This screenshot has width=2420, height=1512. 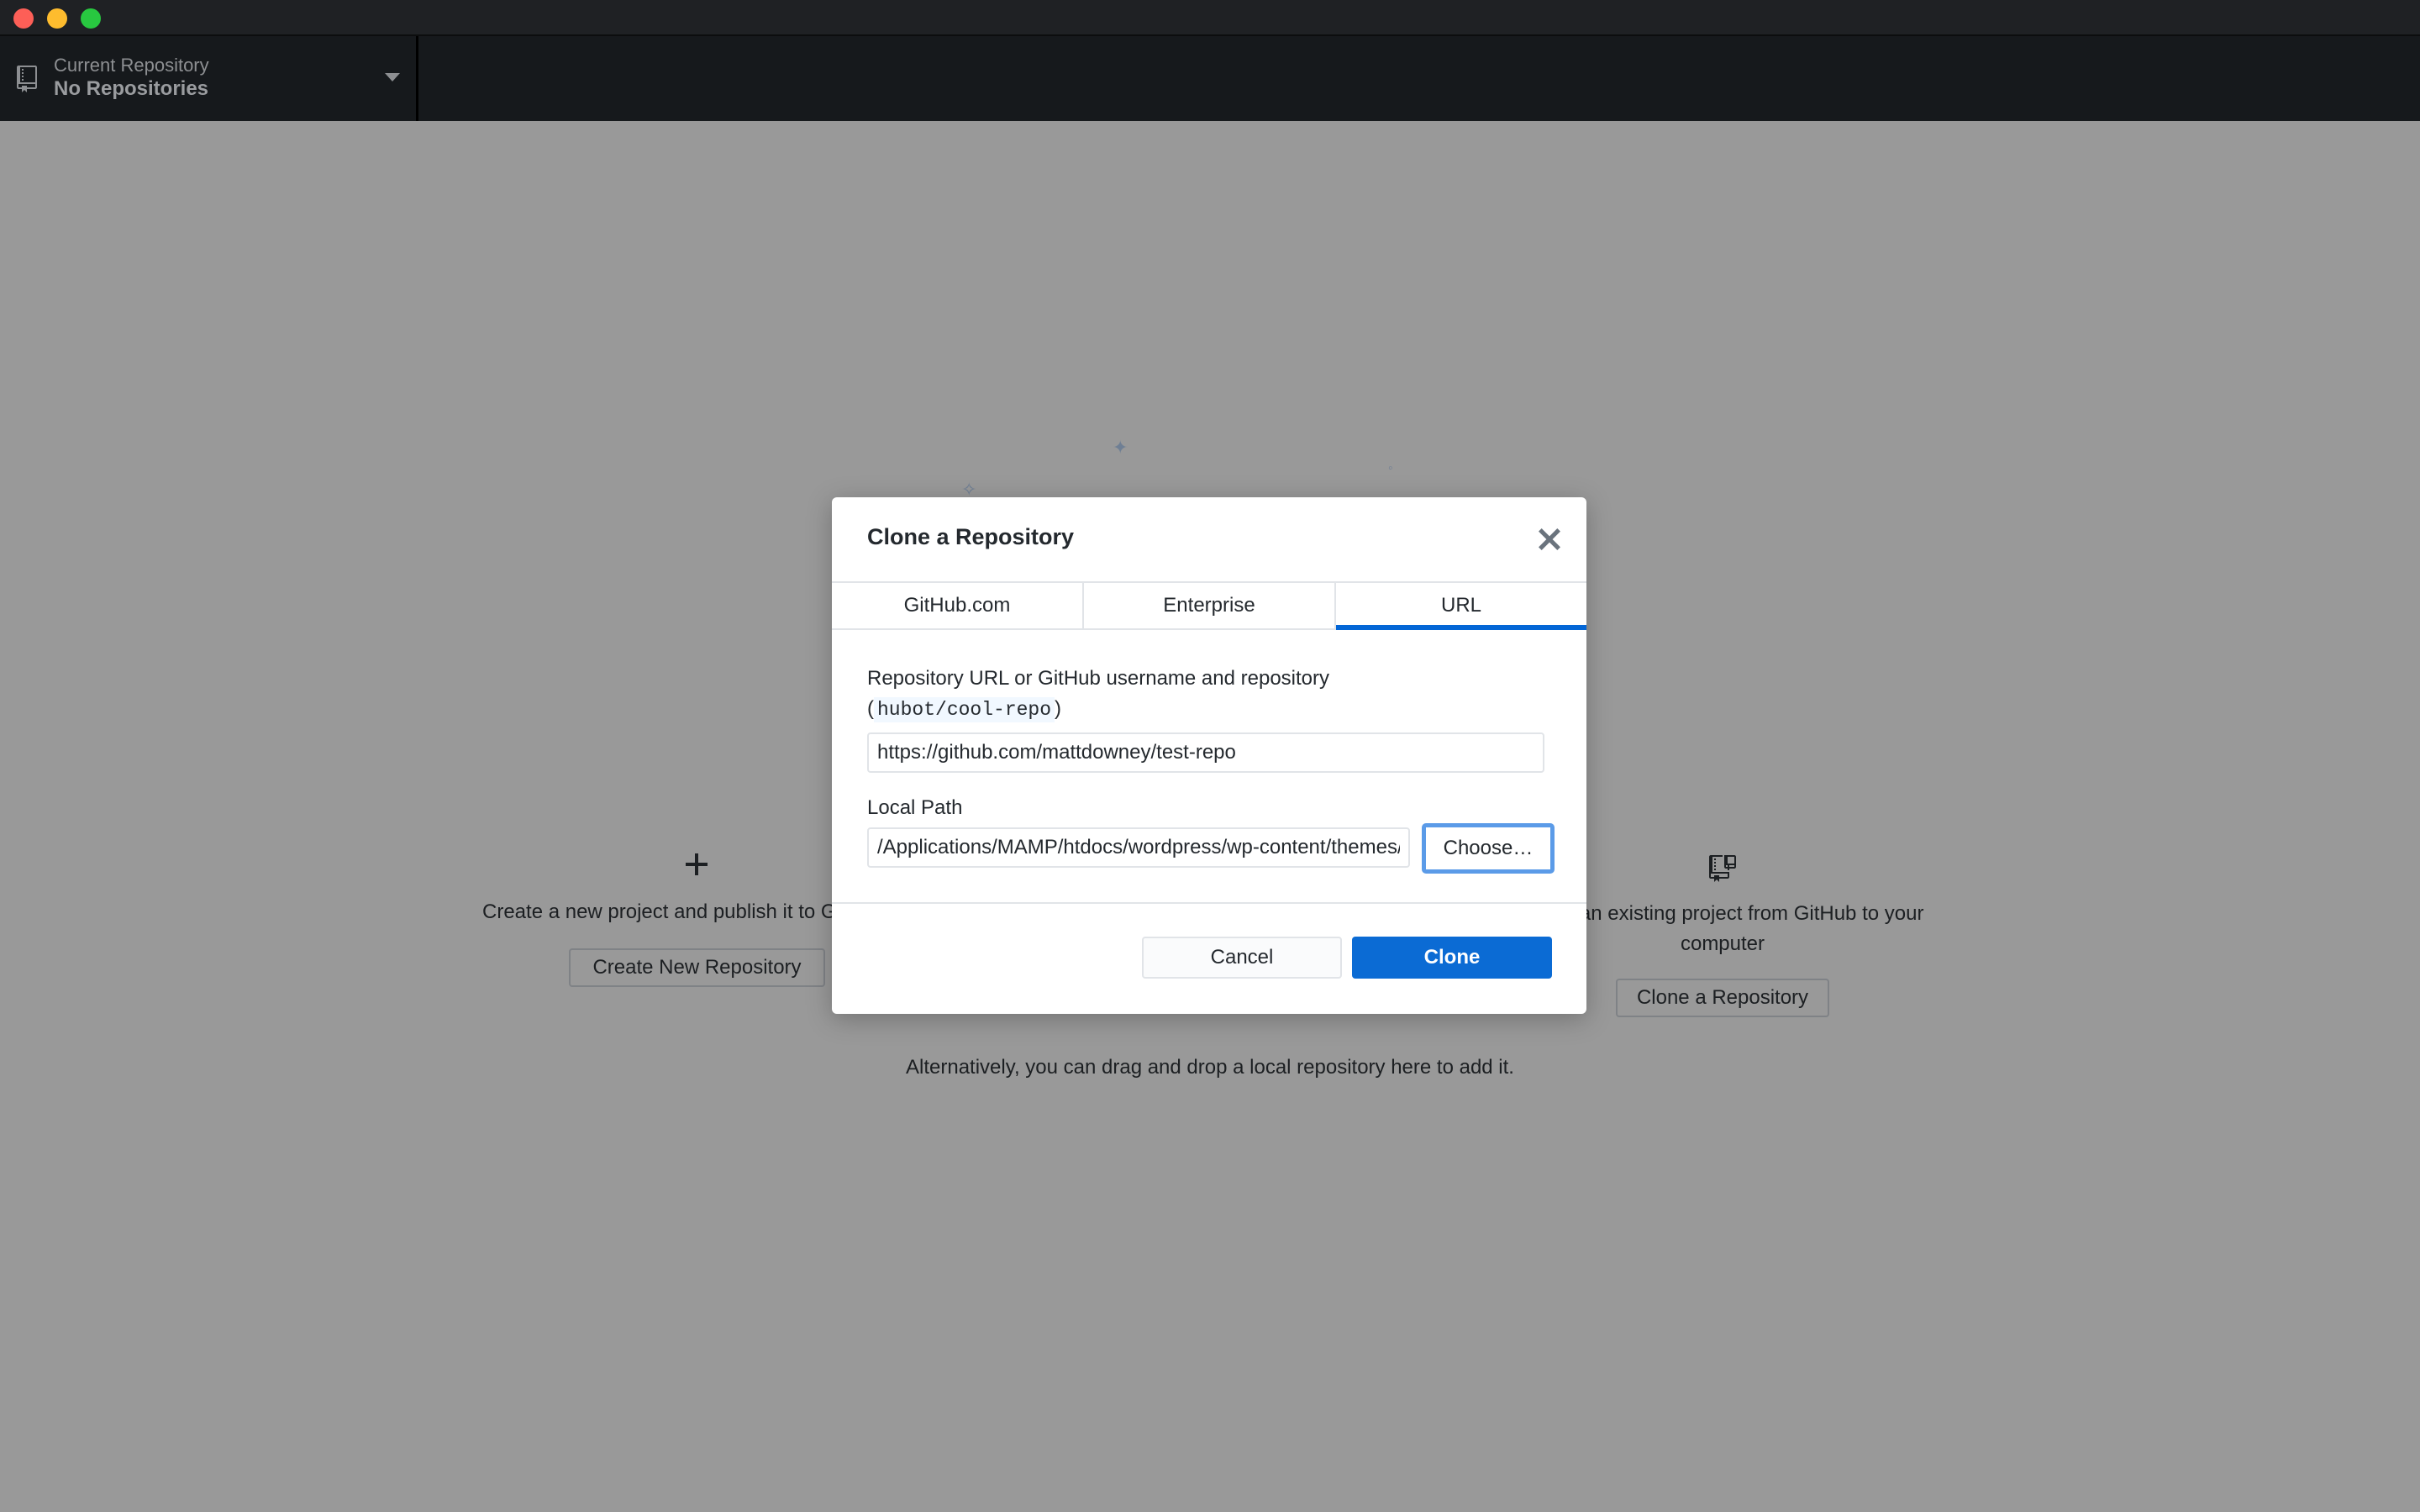 I want to click on window-titlebar, so click(x=1210, y=18).